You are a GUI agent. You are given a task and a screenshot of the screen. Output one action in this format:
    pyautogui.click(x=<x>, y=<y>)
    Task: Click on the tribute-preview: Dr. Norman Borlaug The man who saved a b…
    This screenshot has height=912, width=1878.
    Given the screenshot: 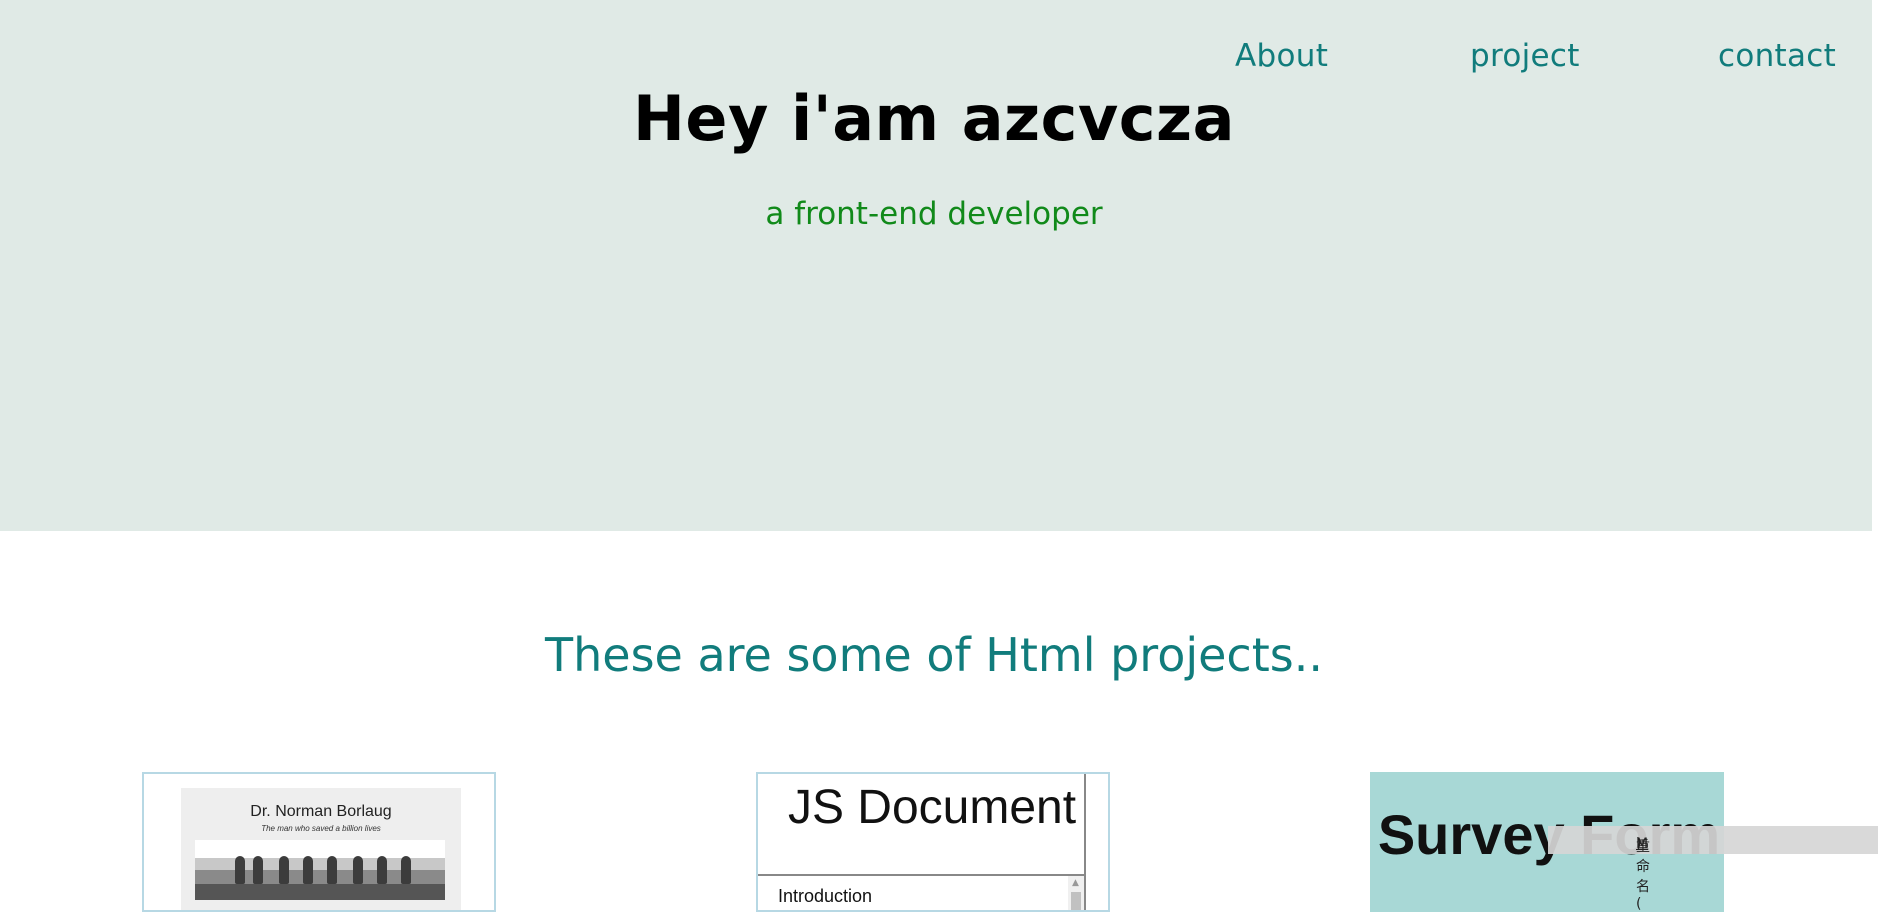 What is the action you would take?
    pyautogui.click(x=321, y=849)
    